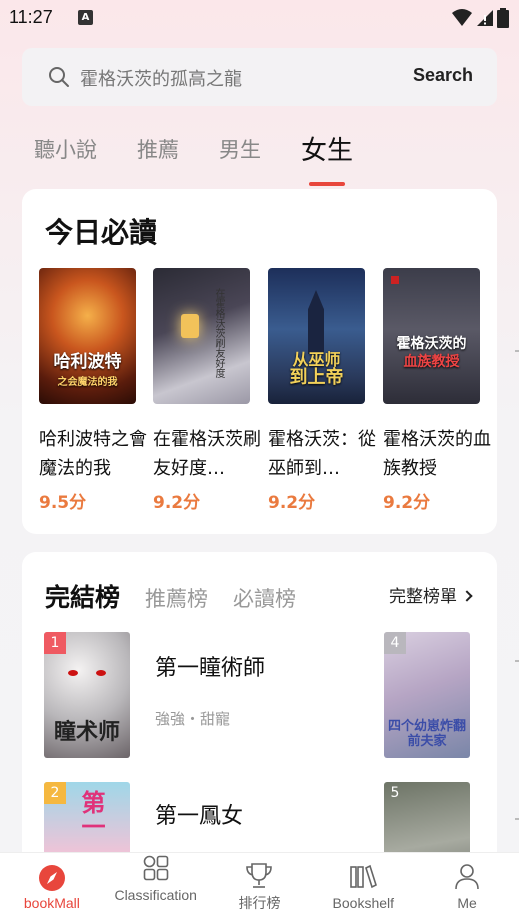 This screenshot has height=922, width=519. What do you see at coordinates (93, 454) in the screenshot?
I see `book-title: 哈利波特之會魔法的我` at bounding box center [93, 454].